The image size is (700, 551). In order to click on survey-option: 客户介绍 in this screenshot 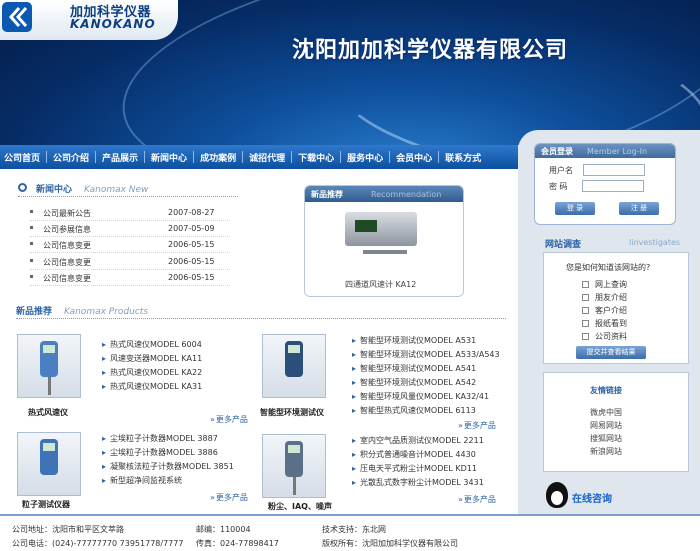, I will do `click(604, 310)`.